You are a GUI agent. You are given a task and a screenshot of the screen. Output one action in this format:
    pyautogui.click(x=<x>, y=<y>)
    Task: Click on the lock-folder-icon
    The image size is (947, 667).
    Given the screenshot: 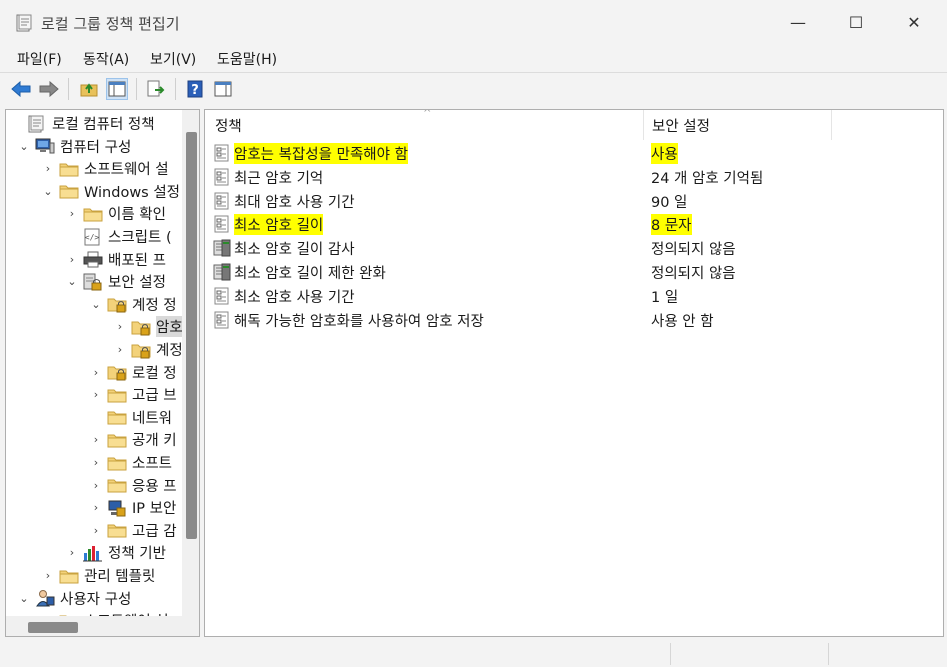 What is the action you would take?
    pyautogui.click(x=141, y=350)
    